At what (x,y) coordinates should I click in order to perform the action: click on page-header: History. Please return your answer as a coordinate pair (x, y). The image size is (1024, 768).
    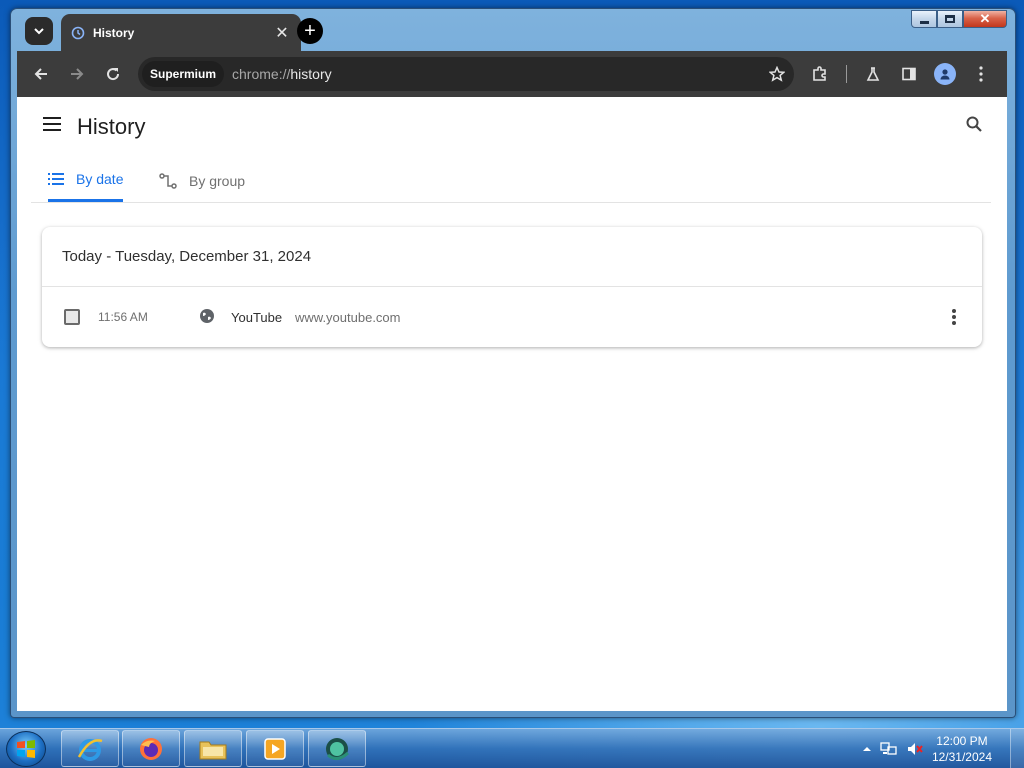
    Looking at the image, I should click on (512, 127).